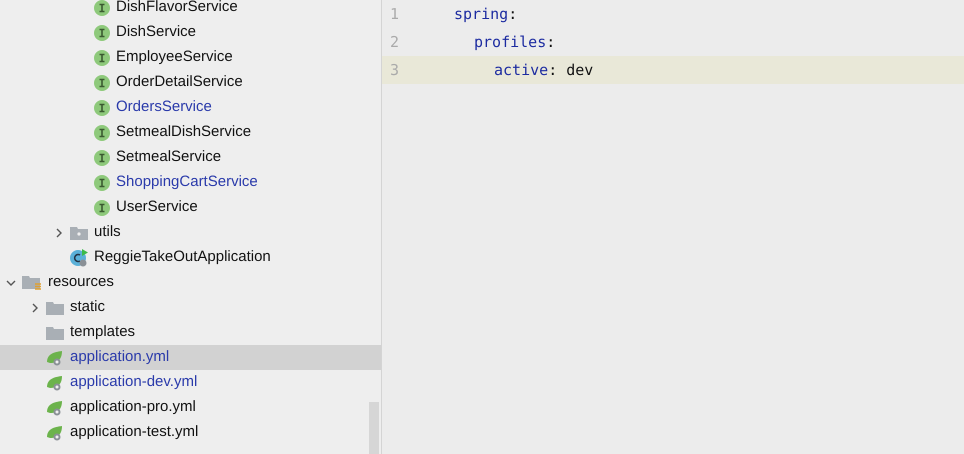 The width and height of the screenshot is (964, 454). I want to click on tree-item: application.yml, so click(190, 357).